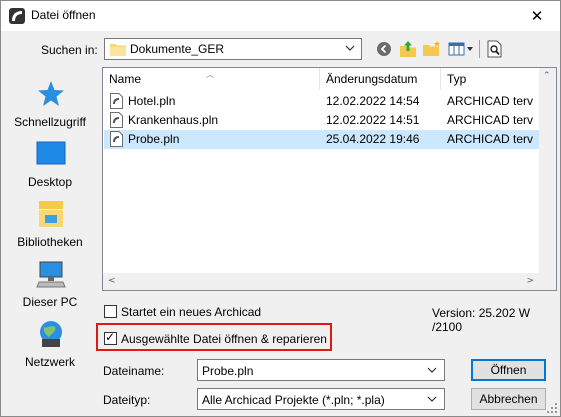 This screenshot has height=417, width=561. What do you see at coordinates (380, 79) in the screenshot?
I see `column-header-date: Änderungsdatum` at bounding box center [380, 79].